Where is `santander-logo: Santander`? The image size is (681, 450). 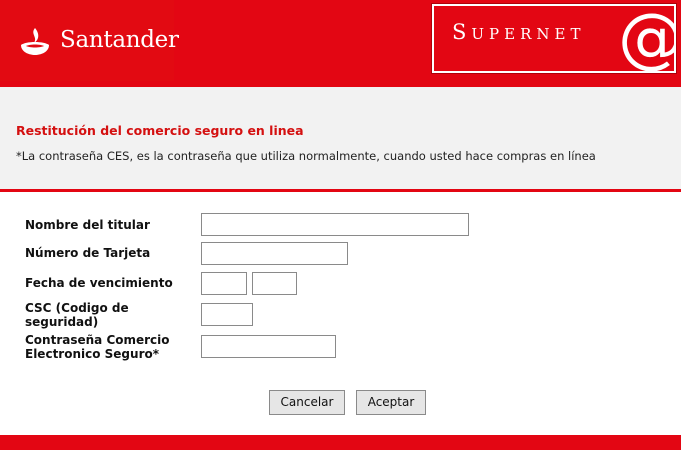 santander-logo: Santander is located at coordinates (89, 40).